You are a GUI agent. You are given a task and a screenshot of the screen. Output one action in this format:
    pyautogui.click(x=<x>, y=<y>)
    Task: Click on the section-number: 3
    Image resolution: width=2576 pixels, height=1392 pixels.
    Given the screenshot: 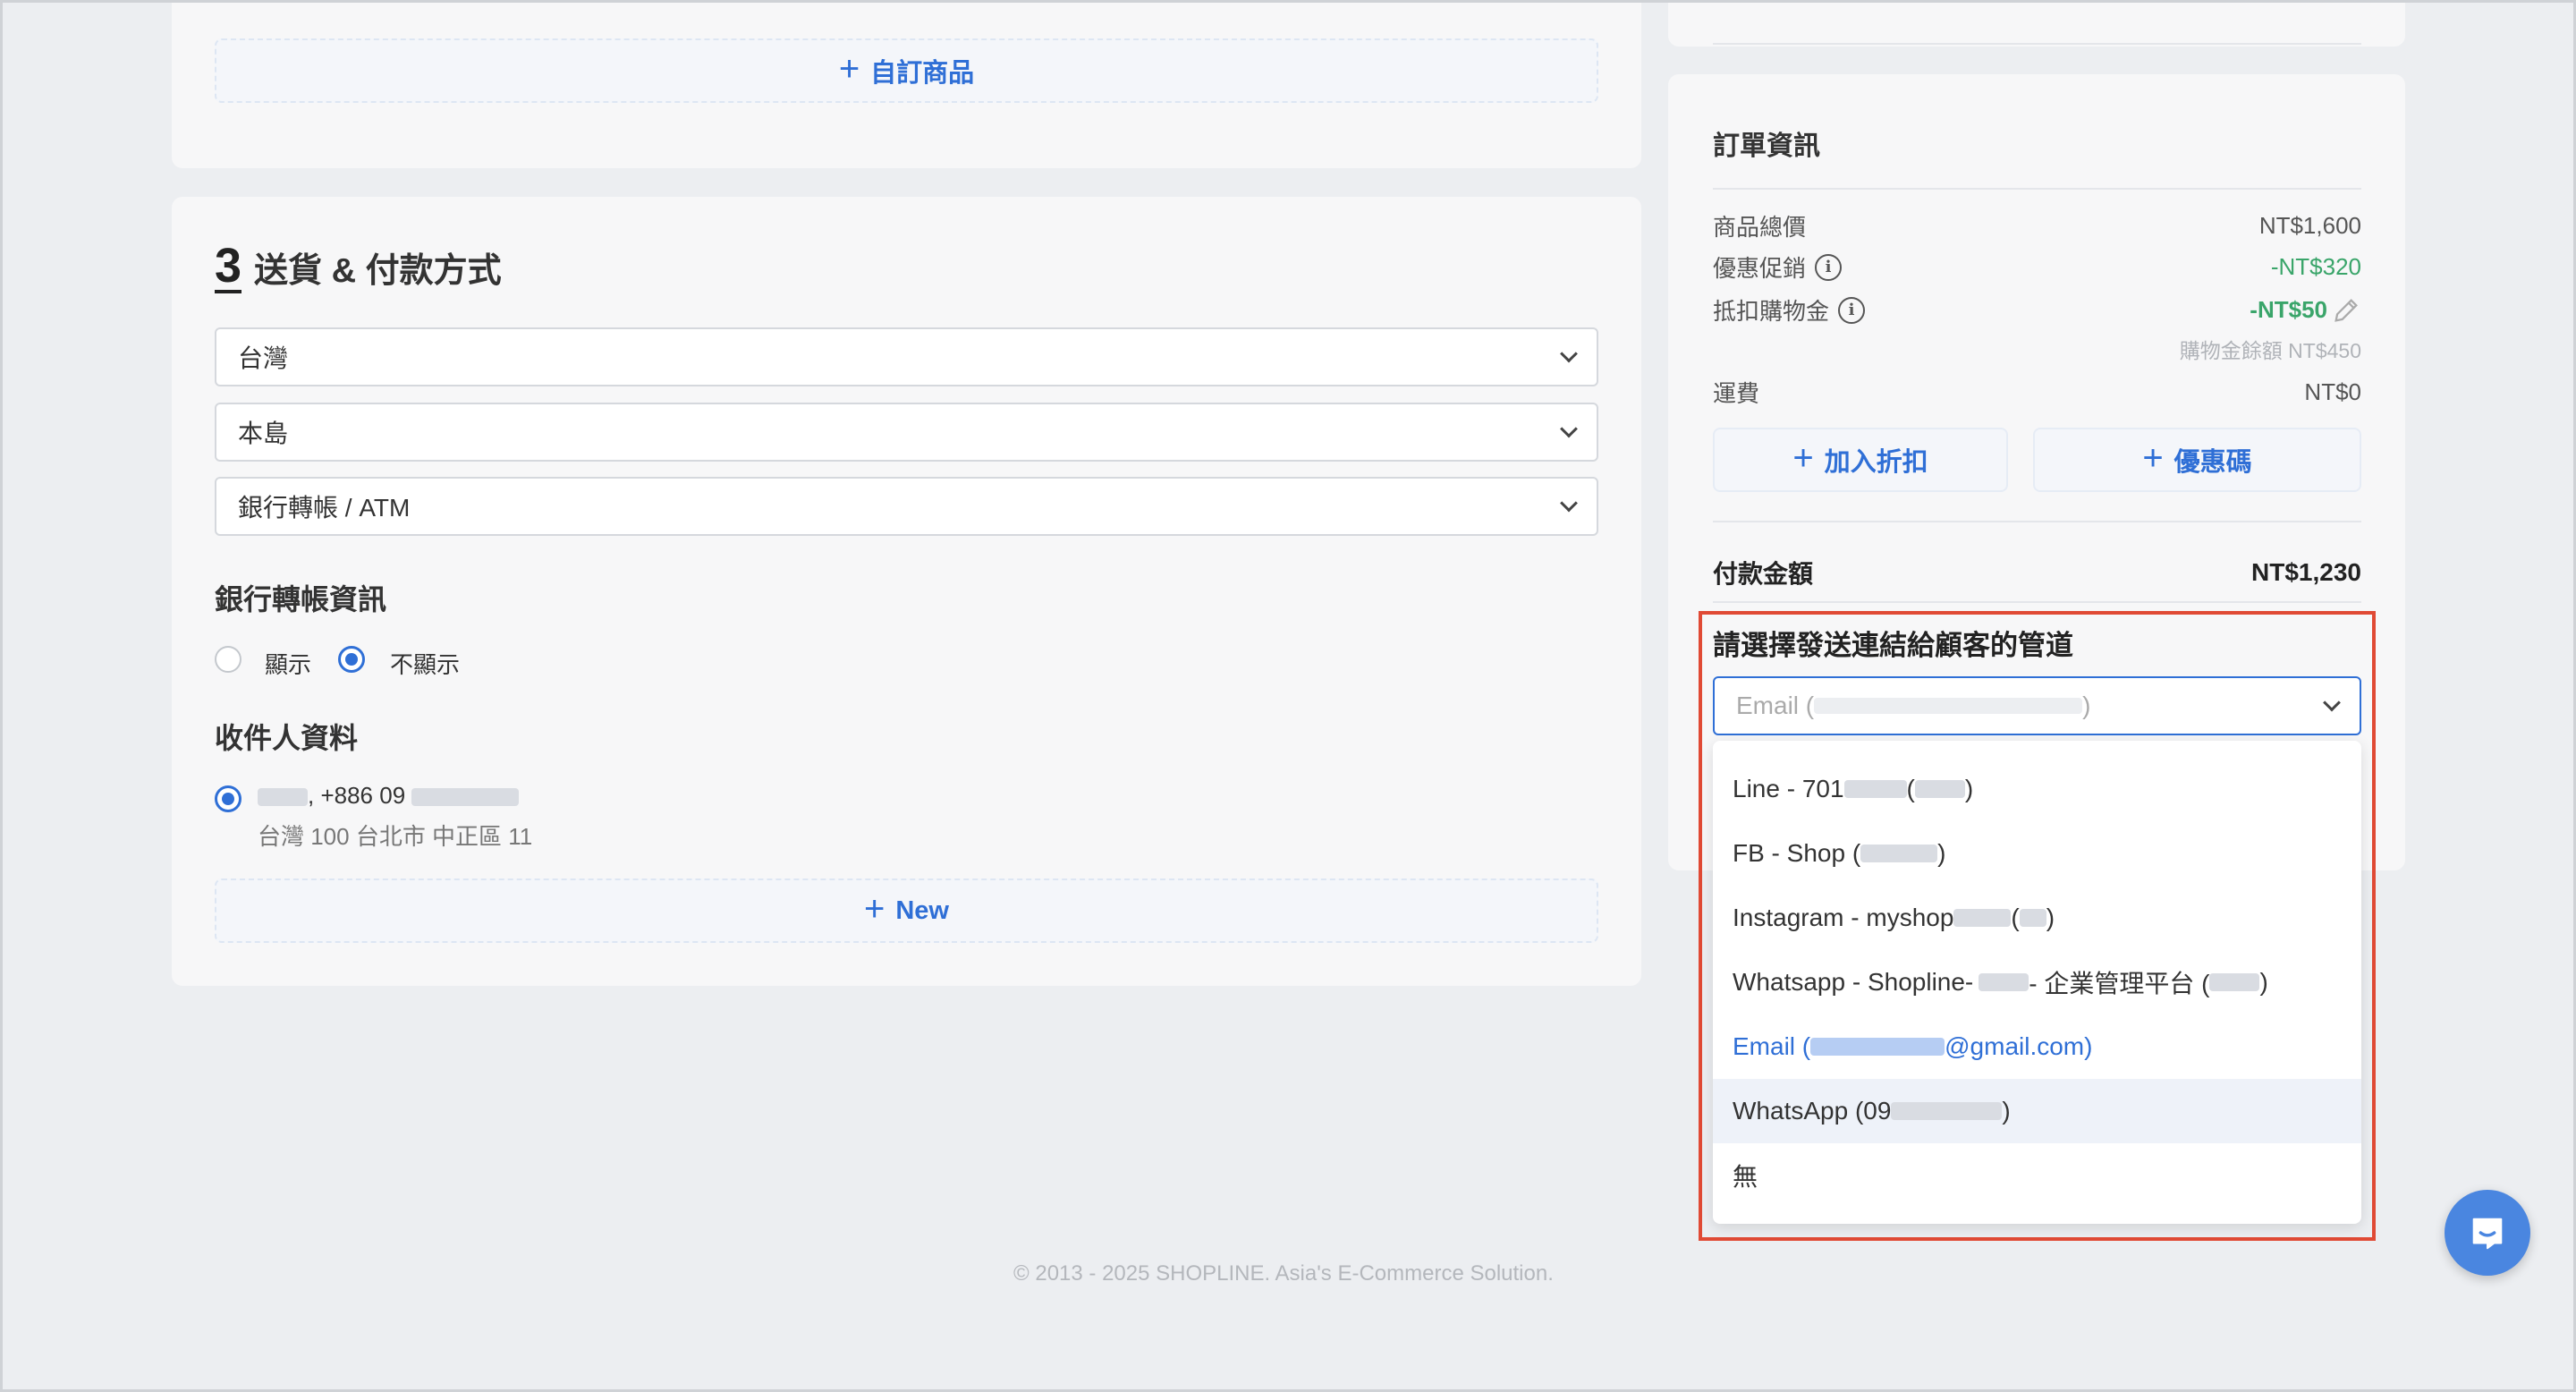 What is the action you would take?
    pyautogui.click(x=228, y=266)
    